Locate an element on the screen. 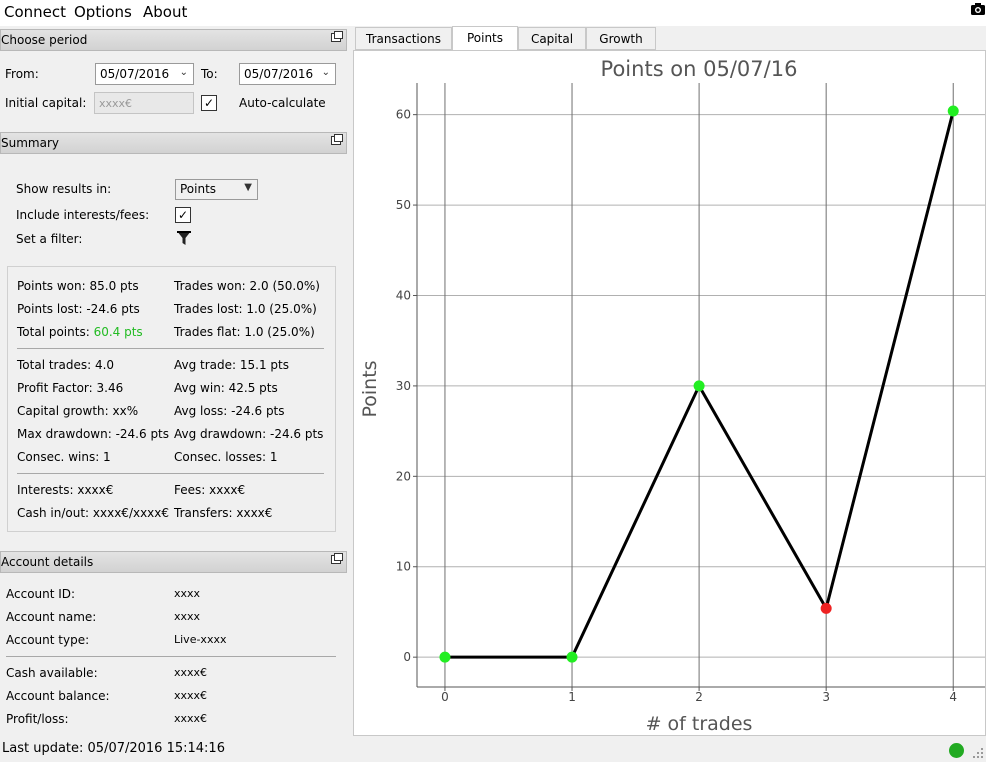  y-tick-label: 20 is located at coordinates (403, 476).